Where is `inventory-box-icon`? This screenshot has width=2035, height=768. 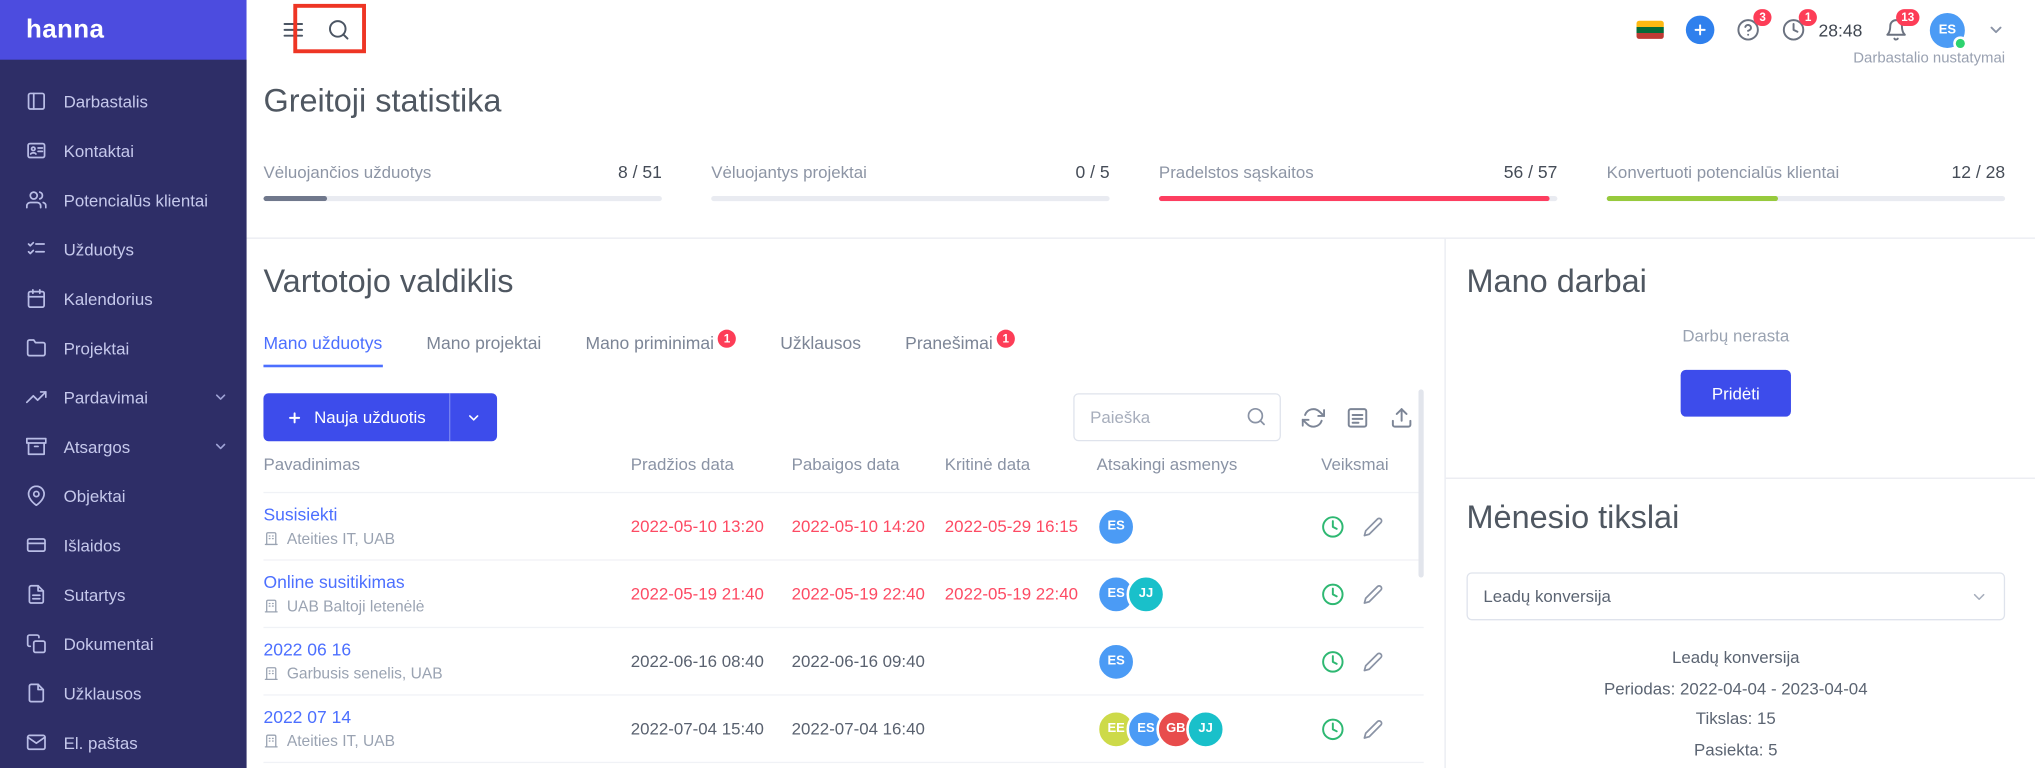 inventory-box-icon is located at coordinates (36, 446).